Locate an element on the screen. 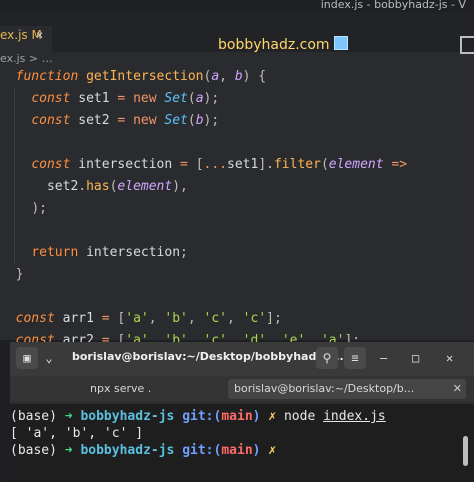 The width and height of the screenshot is (474, 482). prompt-line: (base) ➜ bobbyhadz-js git:(main) ✗ is located at coordinates (143, 450).